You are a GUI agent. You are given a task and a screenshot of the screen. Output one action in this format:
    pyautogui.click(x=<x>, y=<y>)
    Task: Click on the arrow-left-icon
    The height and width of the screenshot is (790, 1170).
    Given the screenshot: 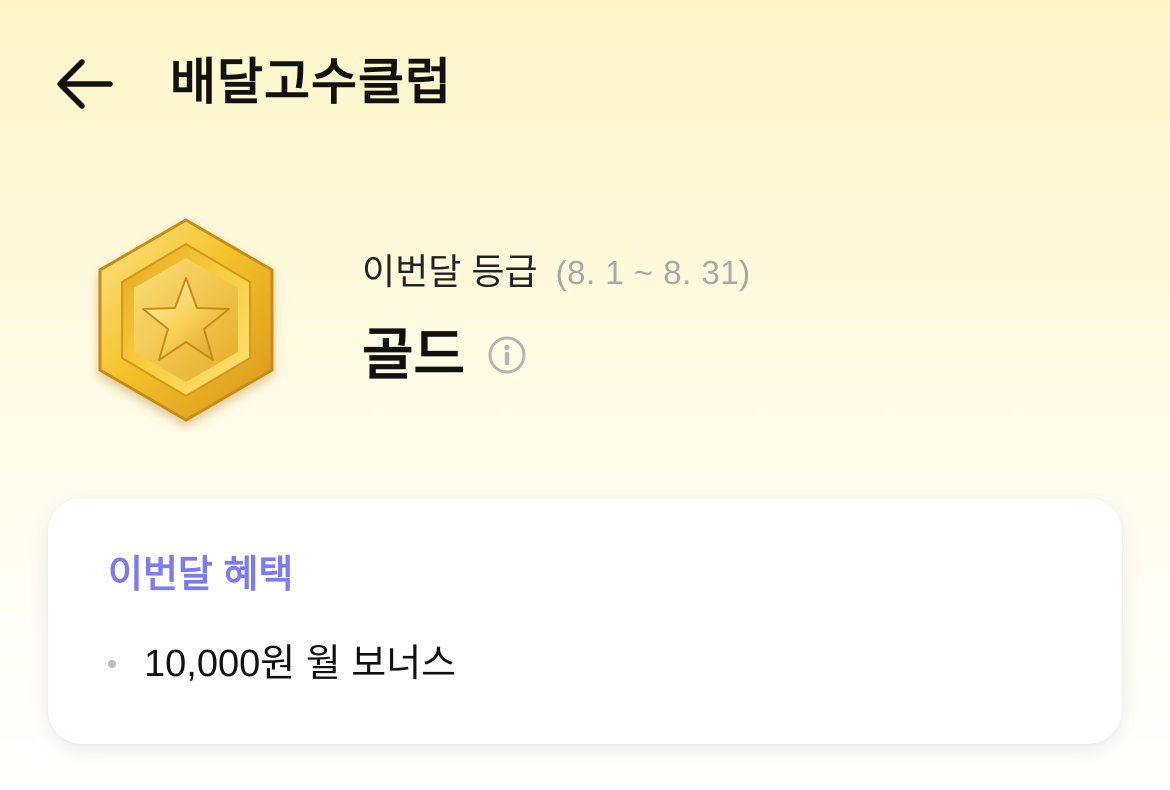 What is the action you would take?
    pyautogui.click(x=85, y=84)
    